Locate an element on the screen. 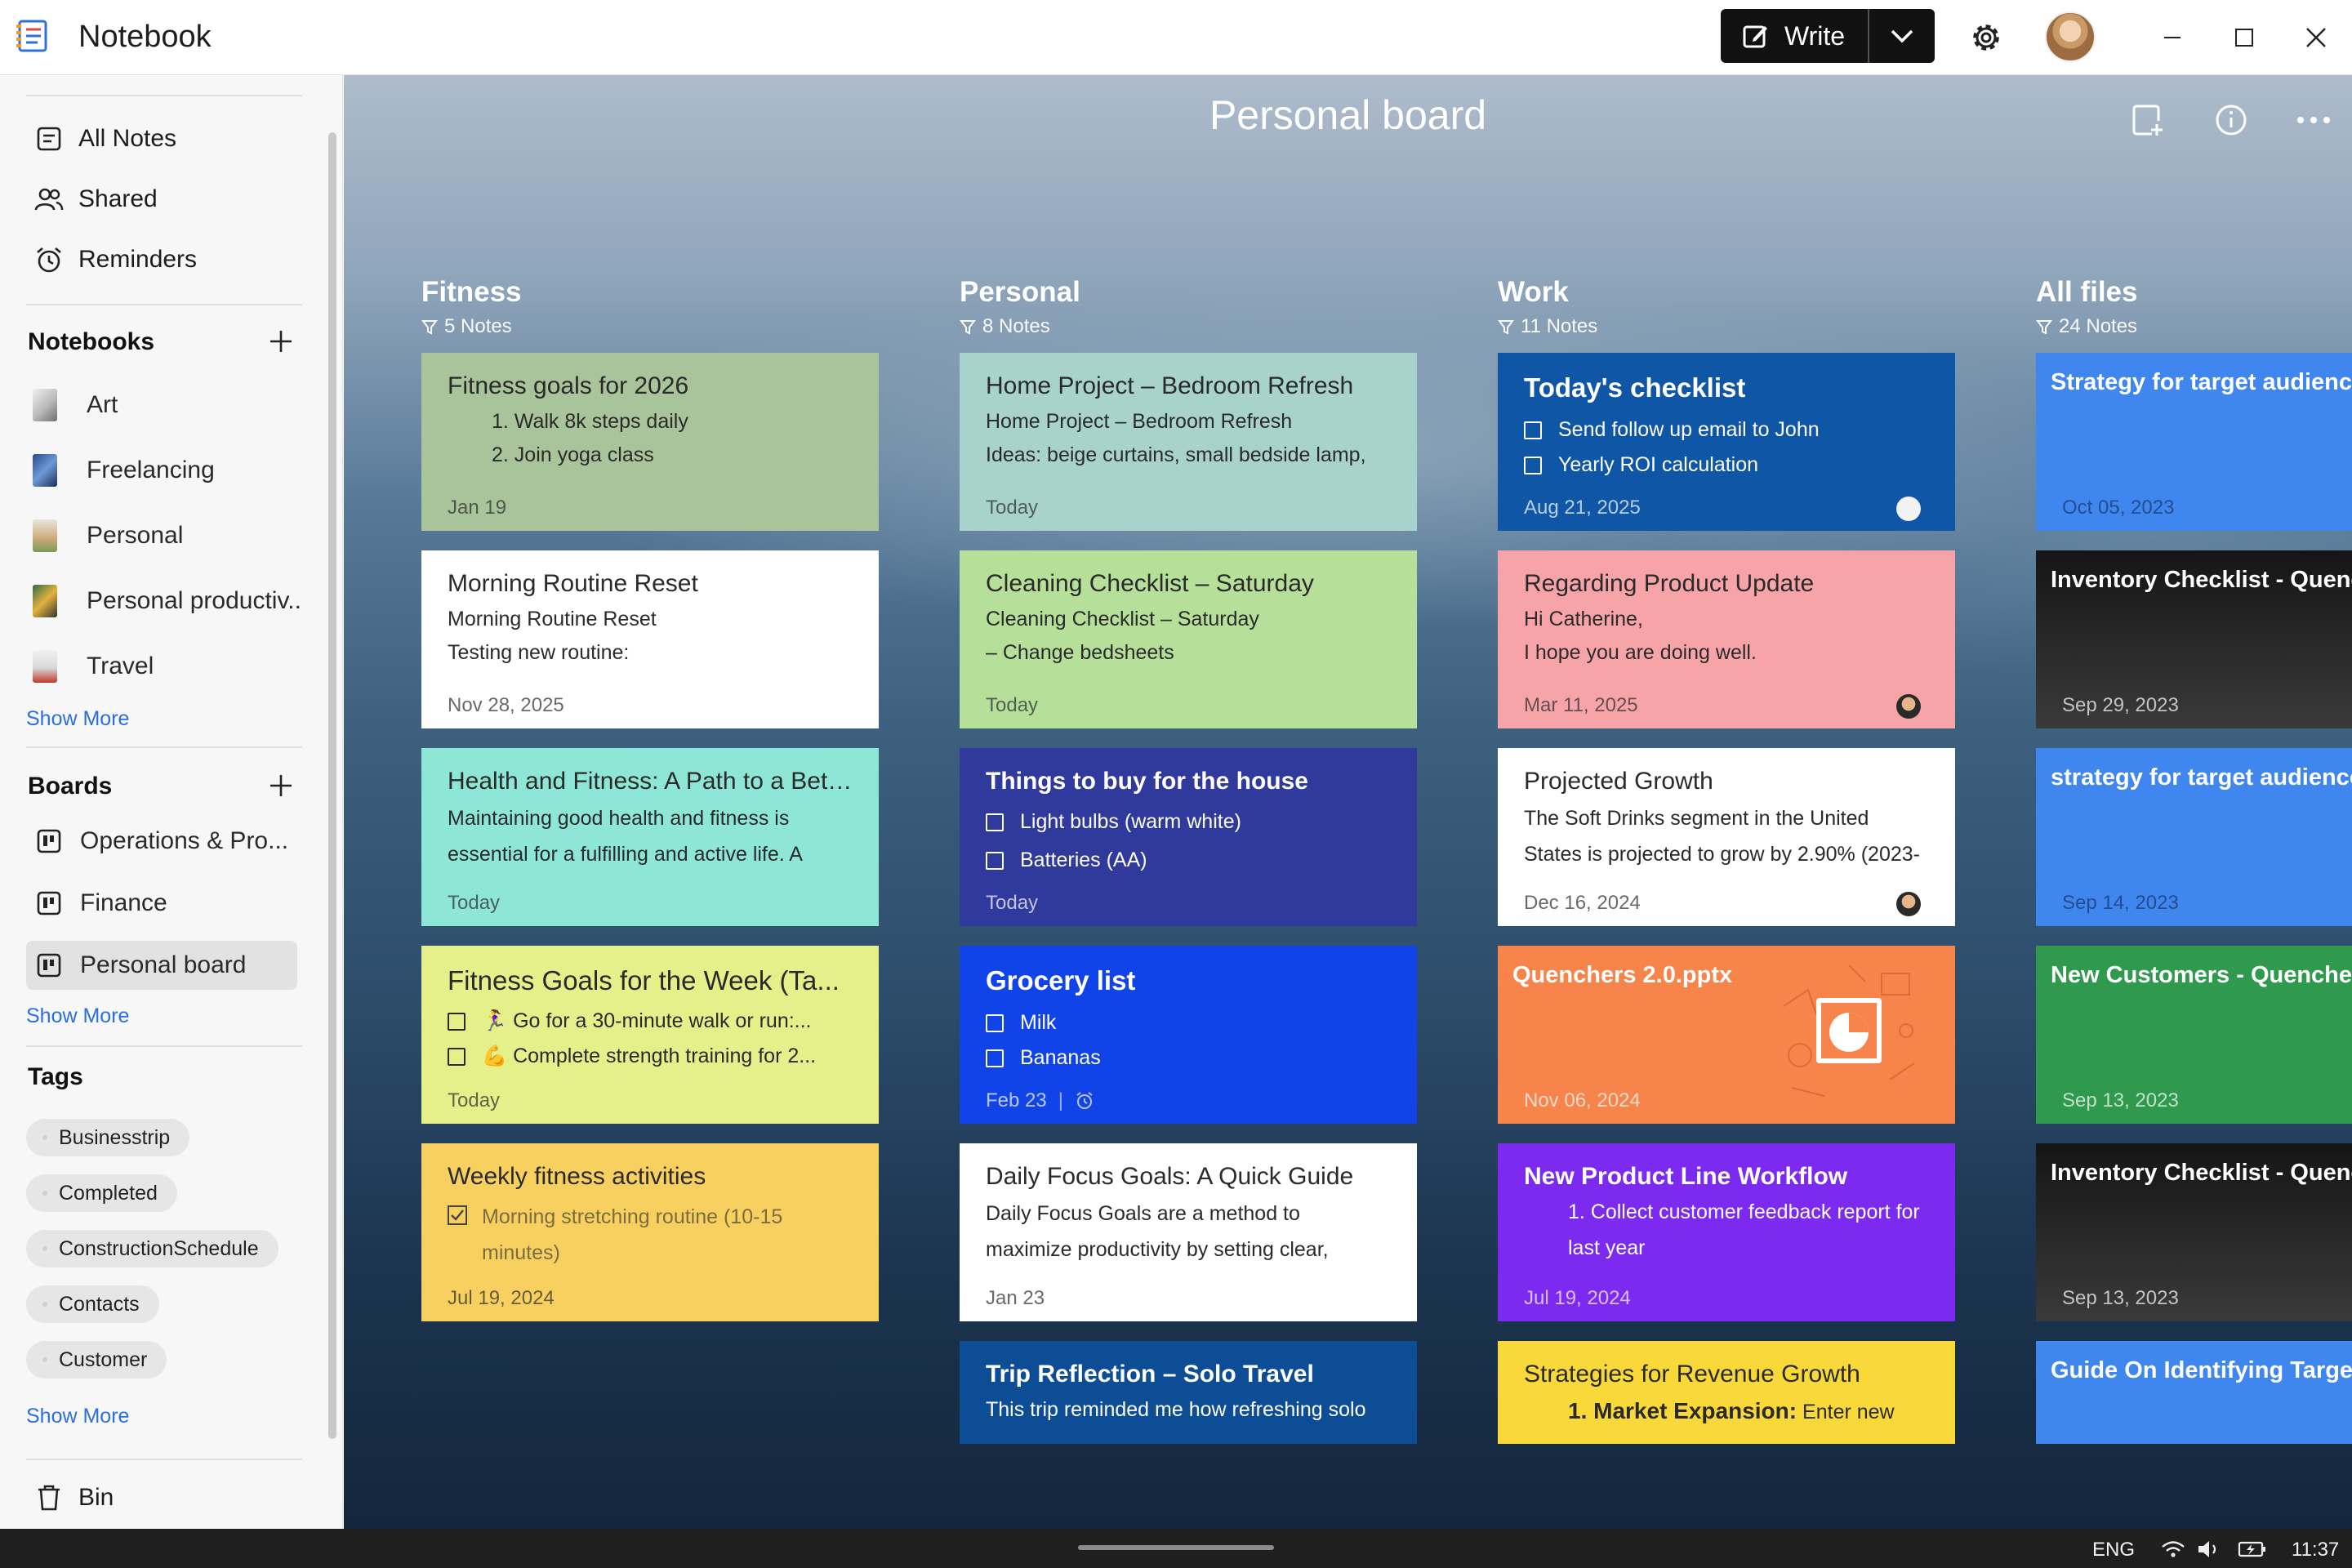  tags-show-more-link: Show More is located at coordinates (77, 1416).